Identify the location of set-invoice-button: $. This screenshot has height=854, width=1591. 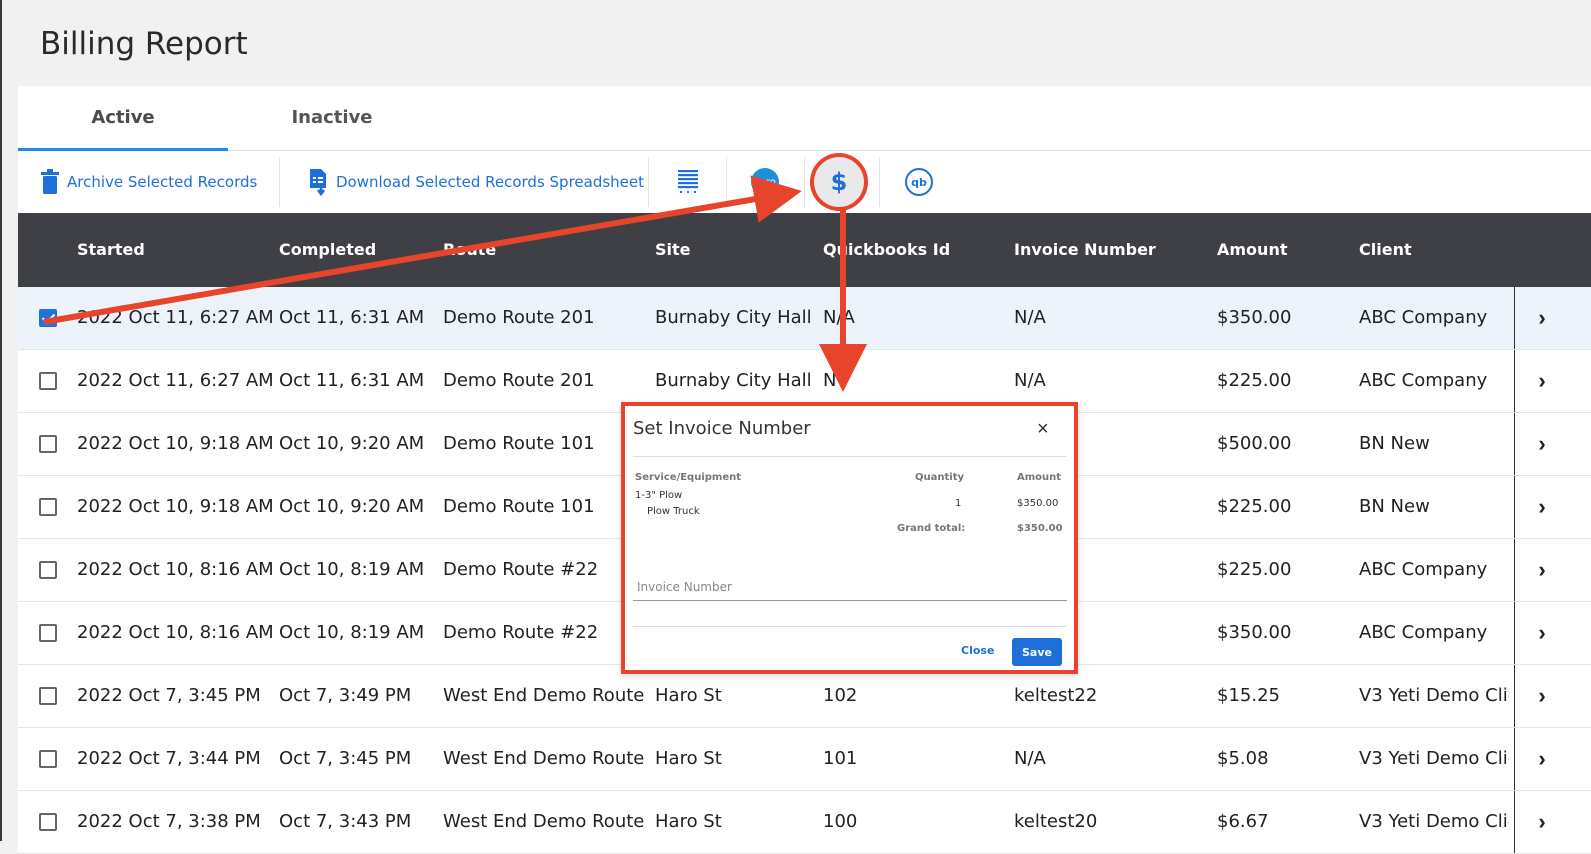
(839, 182).